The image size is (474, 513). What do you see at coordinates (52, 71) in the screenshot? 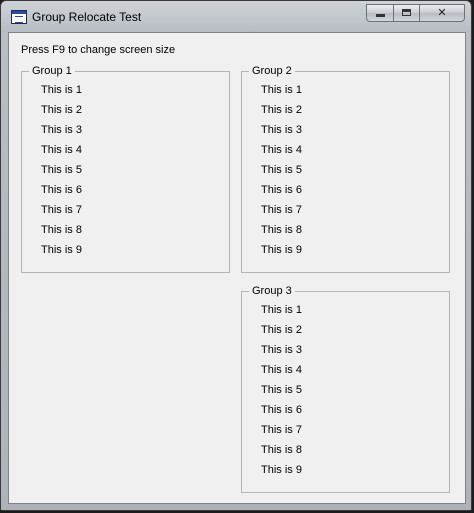
I see `group-label: Group 1` at bounding box center [52, 71].